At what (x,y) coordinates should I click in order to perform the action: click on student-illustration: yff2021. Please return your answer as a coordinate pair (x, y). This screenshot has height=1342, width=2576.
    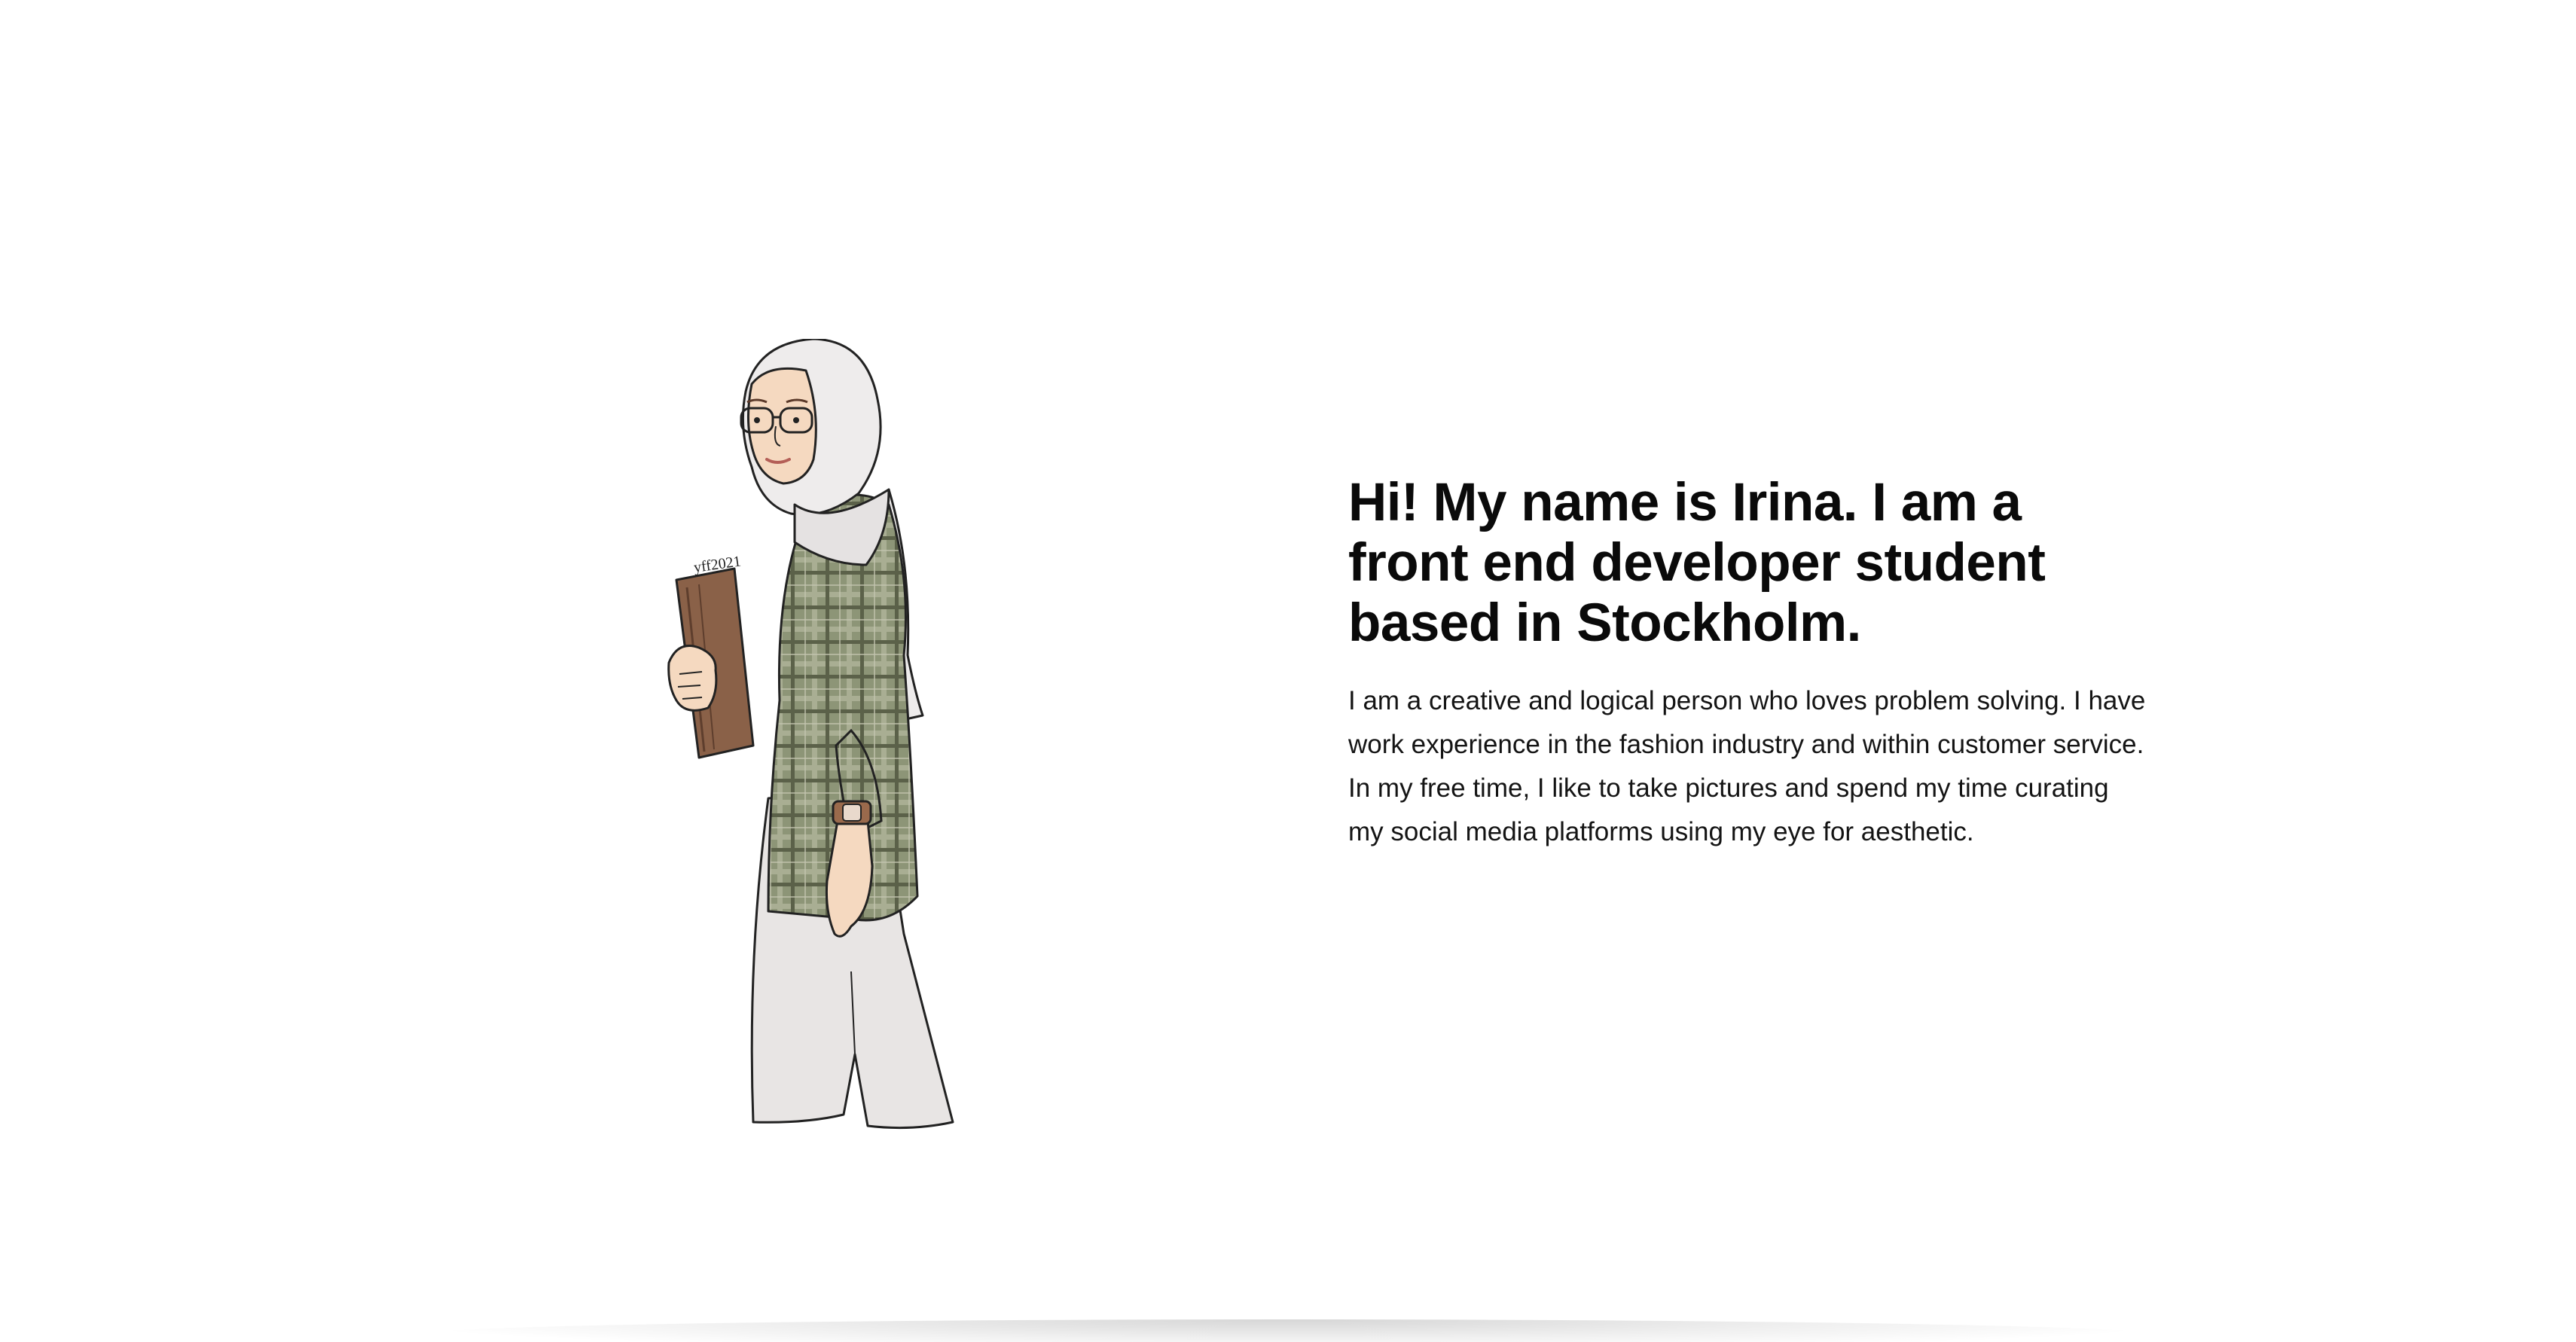
    Looking at the image, I should click on (821, 738).